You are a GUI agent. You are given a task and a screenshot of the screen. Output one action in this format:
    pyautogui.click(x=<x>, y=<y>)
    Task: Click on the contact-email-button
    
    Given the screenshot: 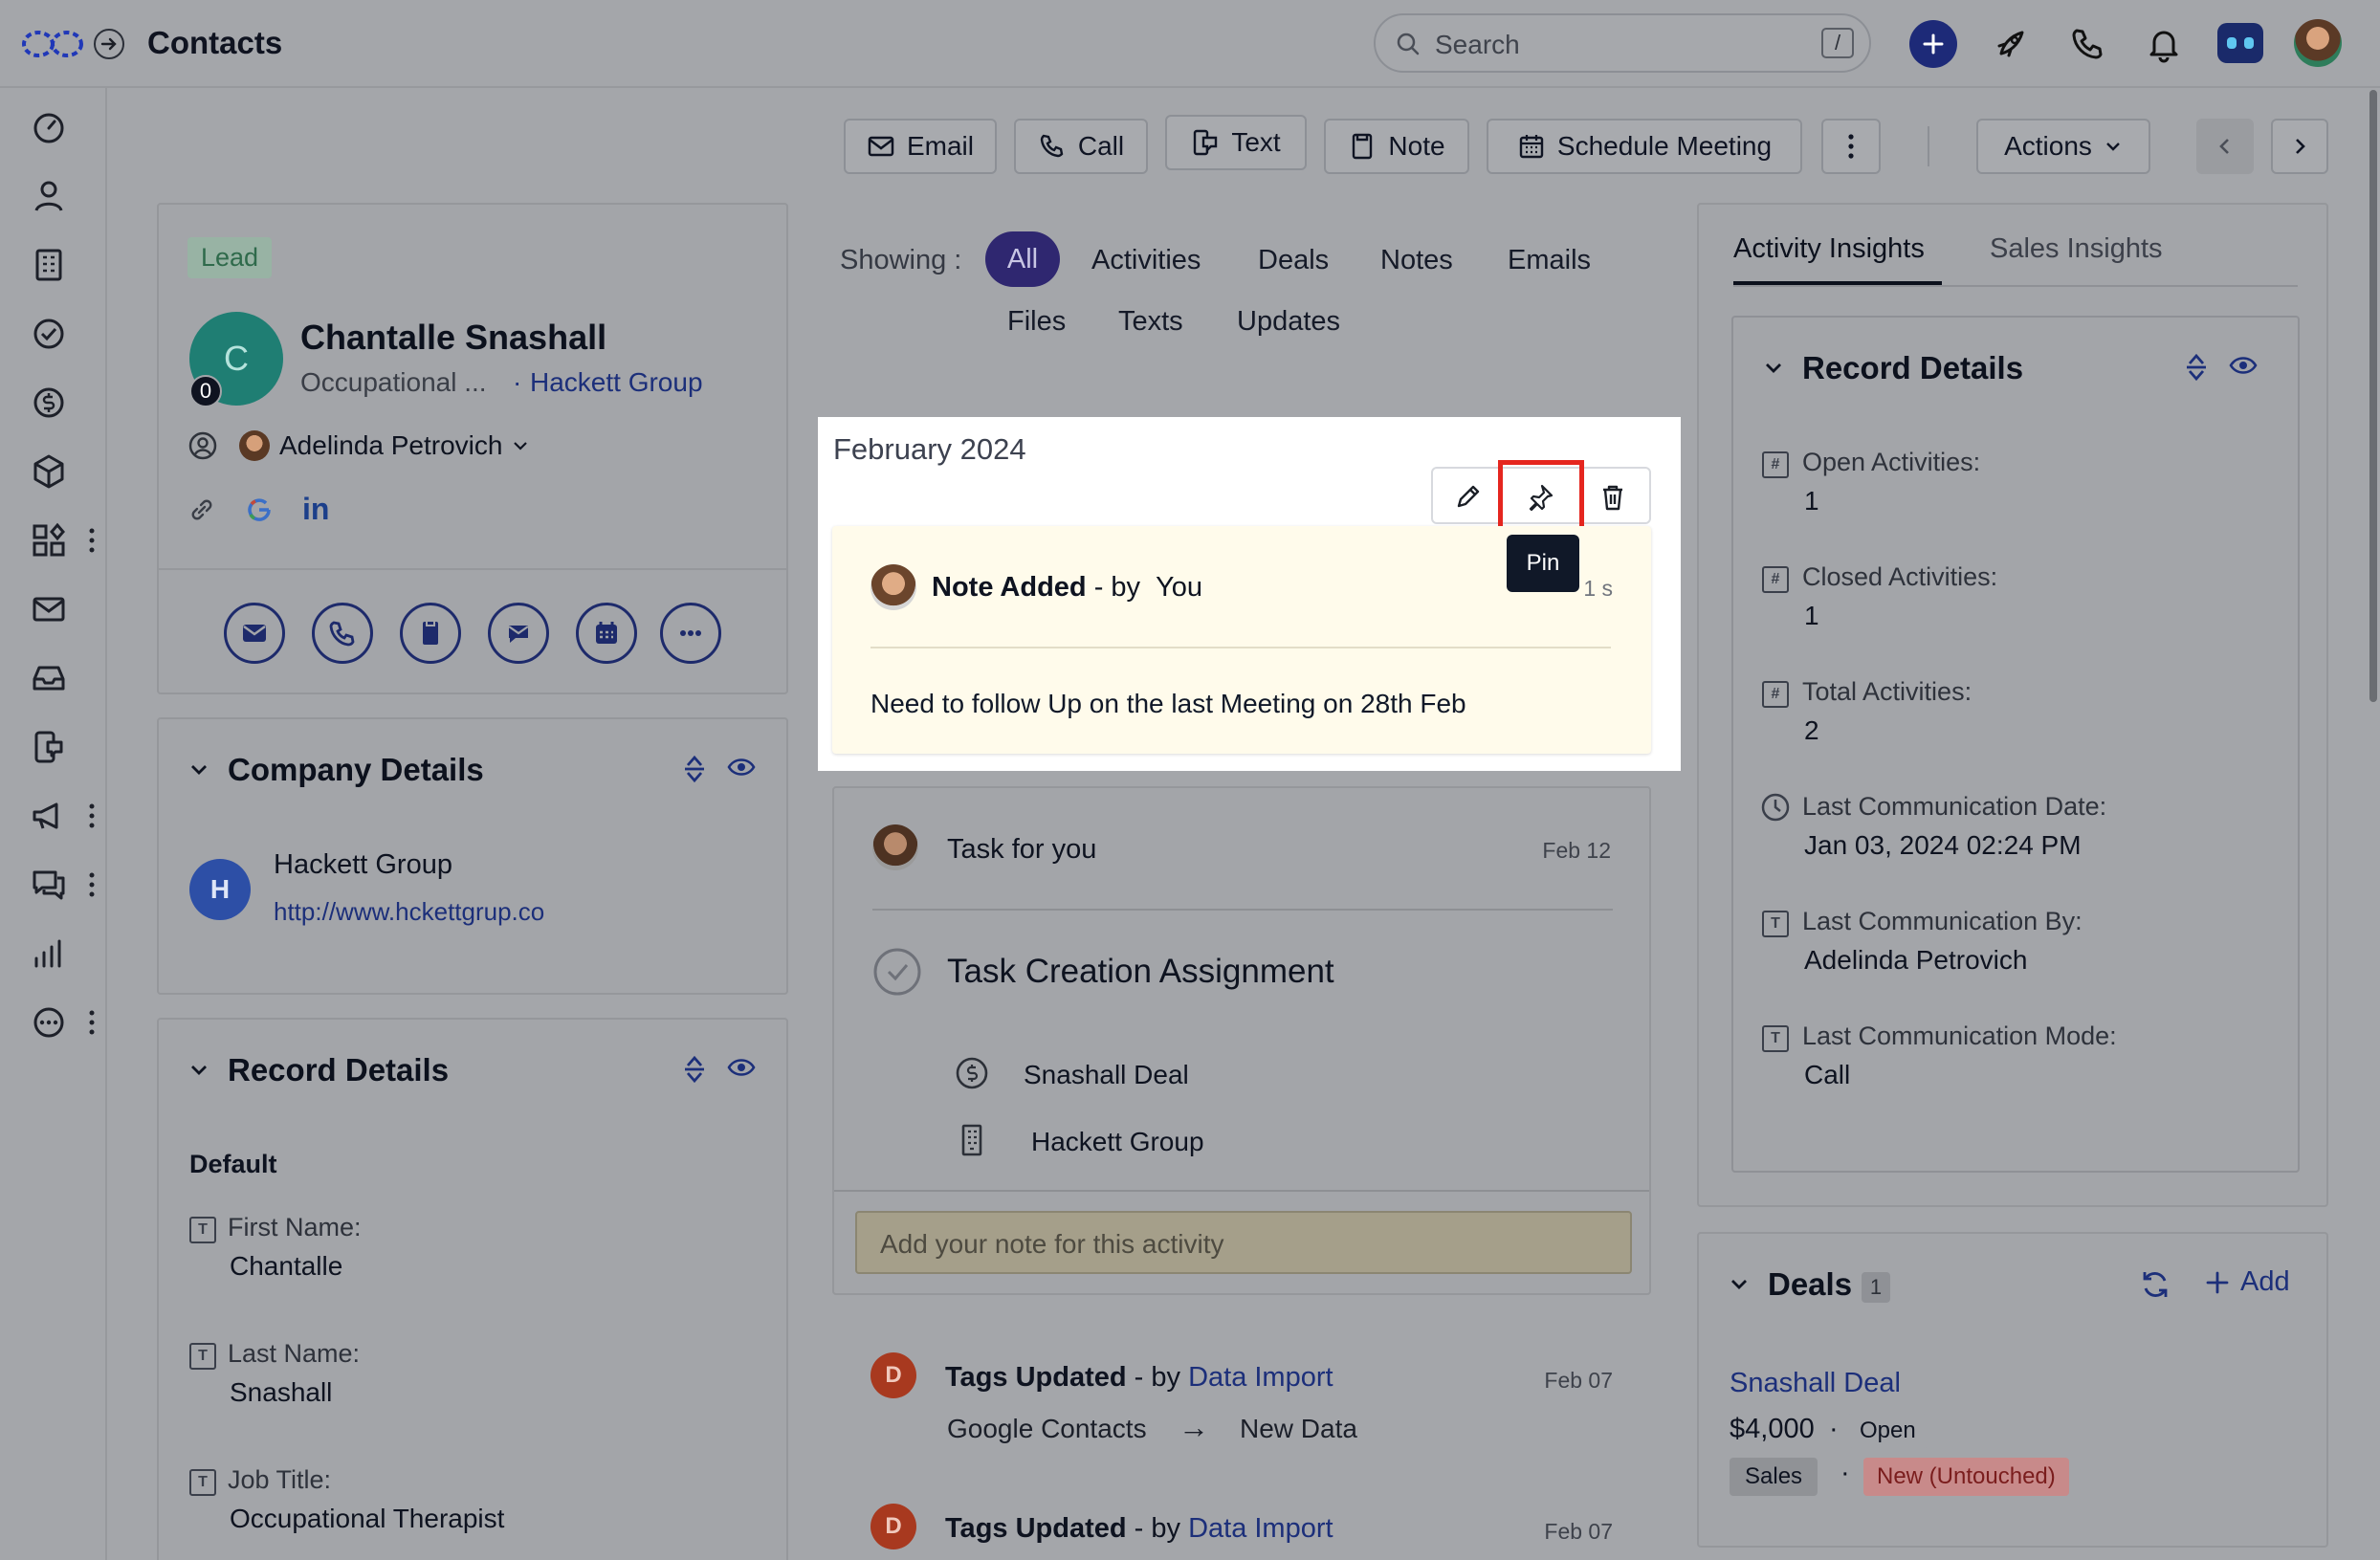 What is the action you would take?
    pyautogui.click(x=254, y=634)
    